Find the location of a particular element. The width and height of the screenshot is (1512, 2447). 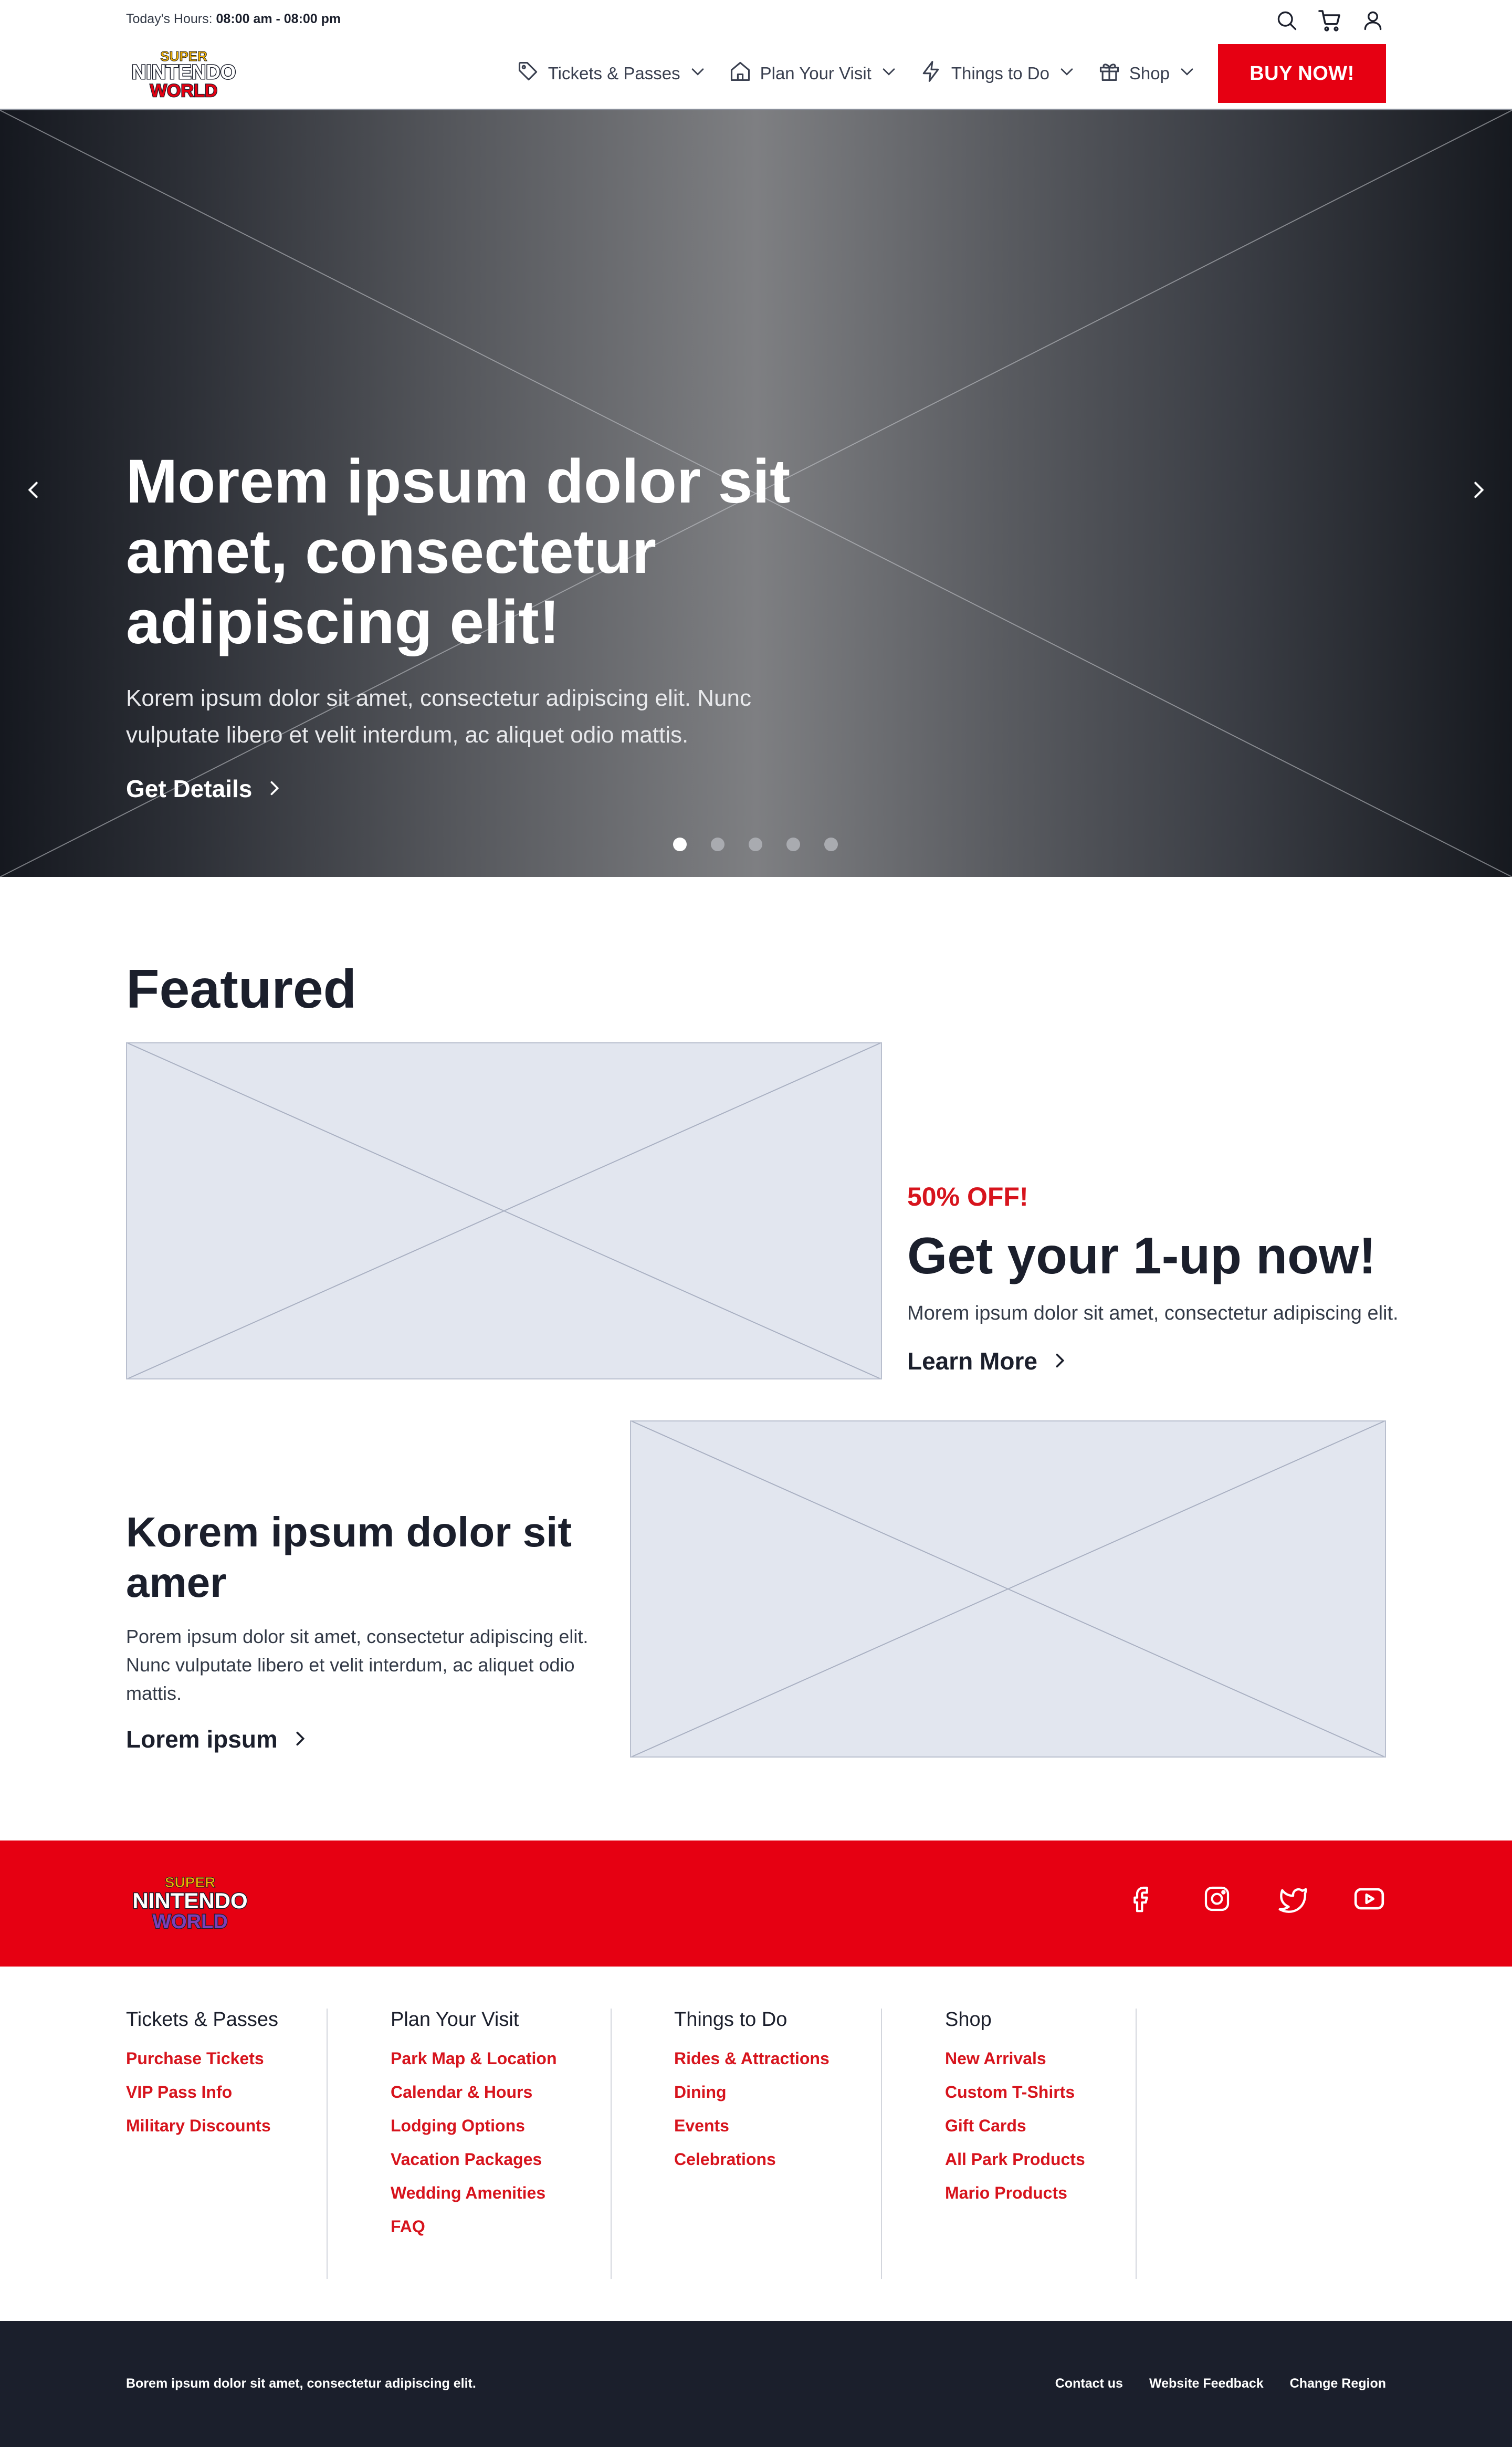

footer-link: Celebrations is located at coordinates (774, 2159).